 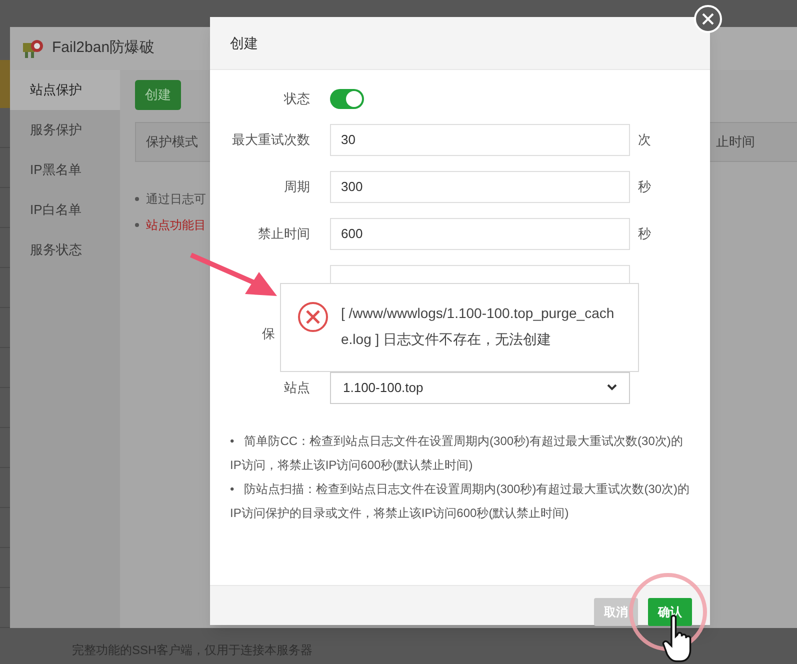 What do you see at coordinates (271, 139) in the screenshot?
I see `field-label: 最大重试次数` at bounding box center [271, 139].